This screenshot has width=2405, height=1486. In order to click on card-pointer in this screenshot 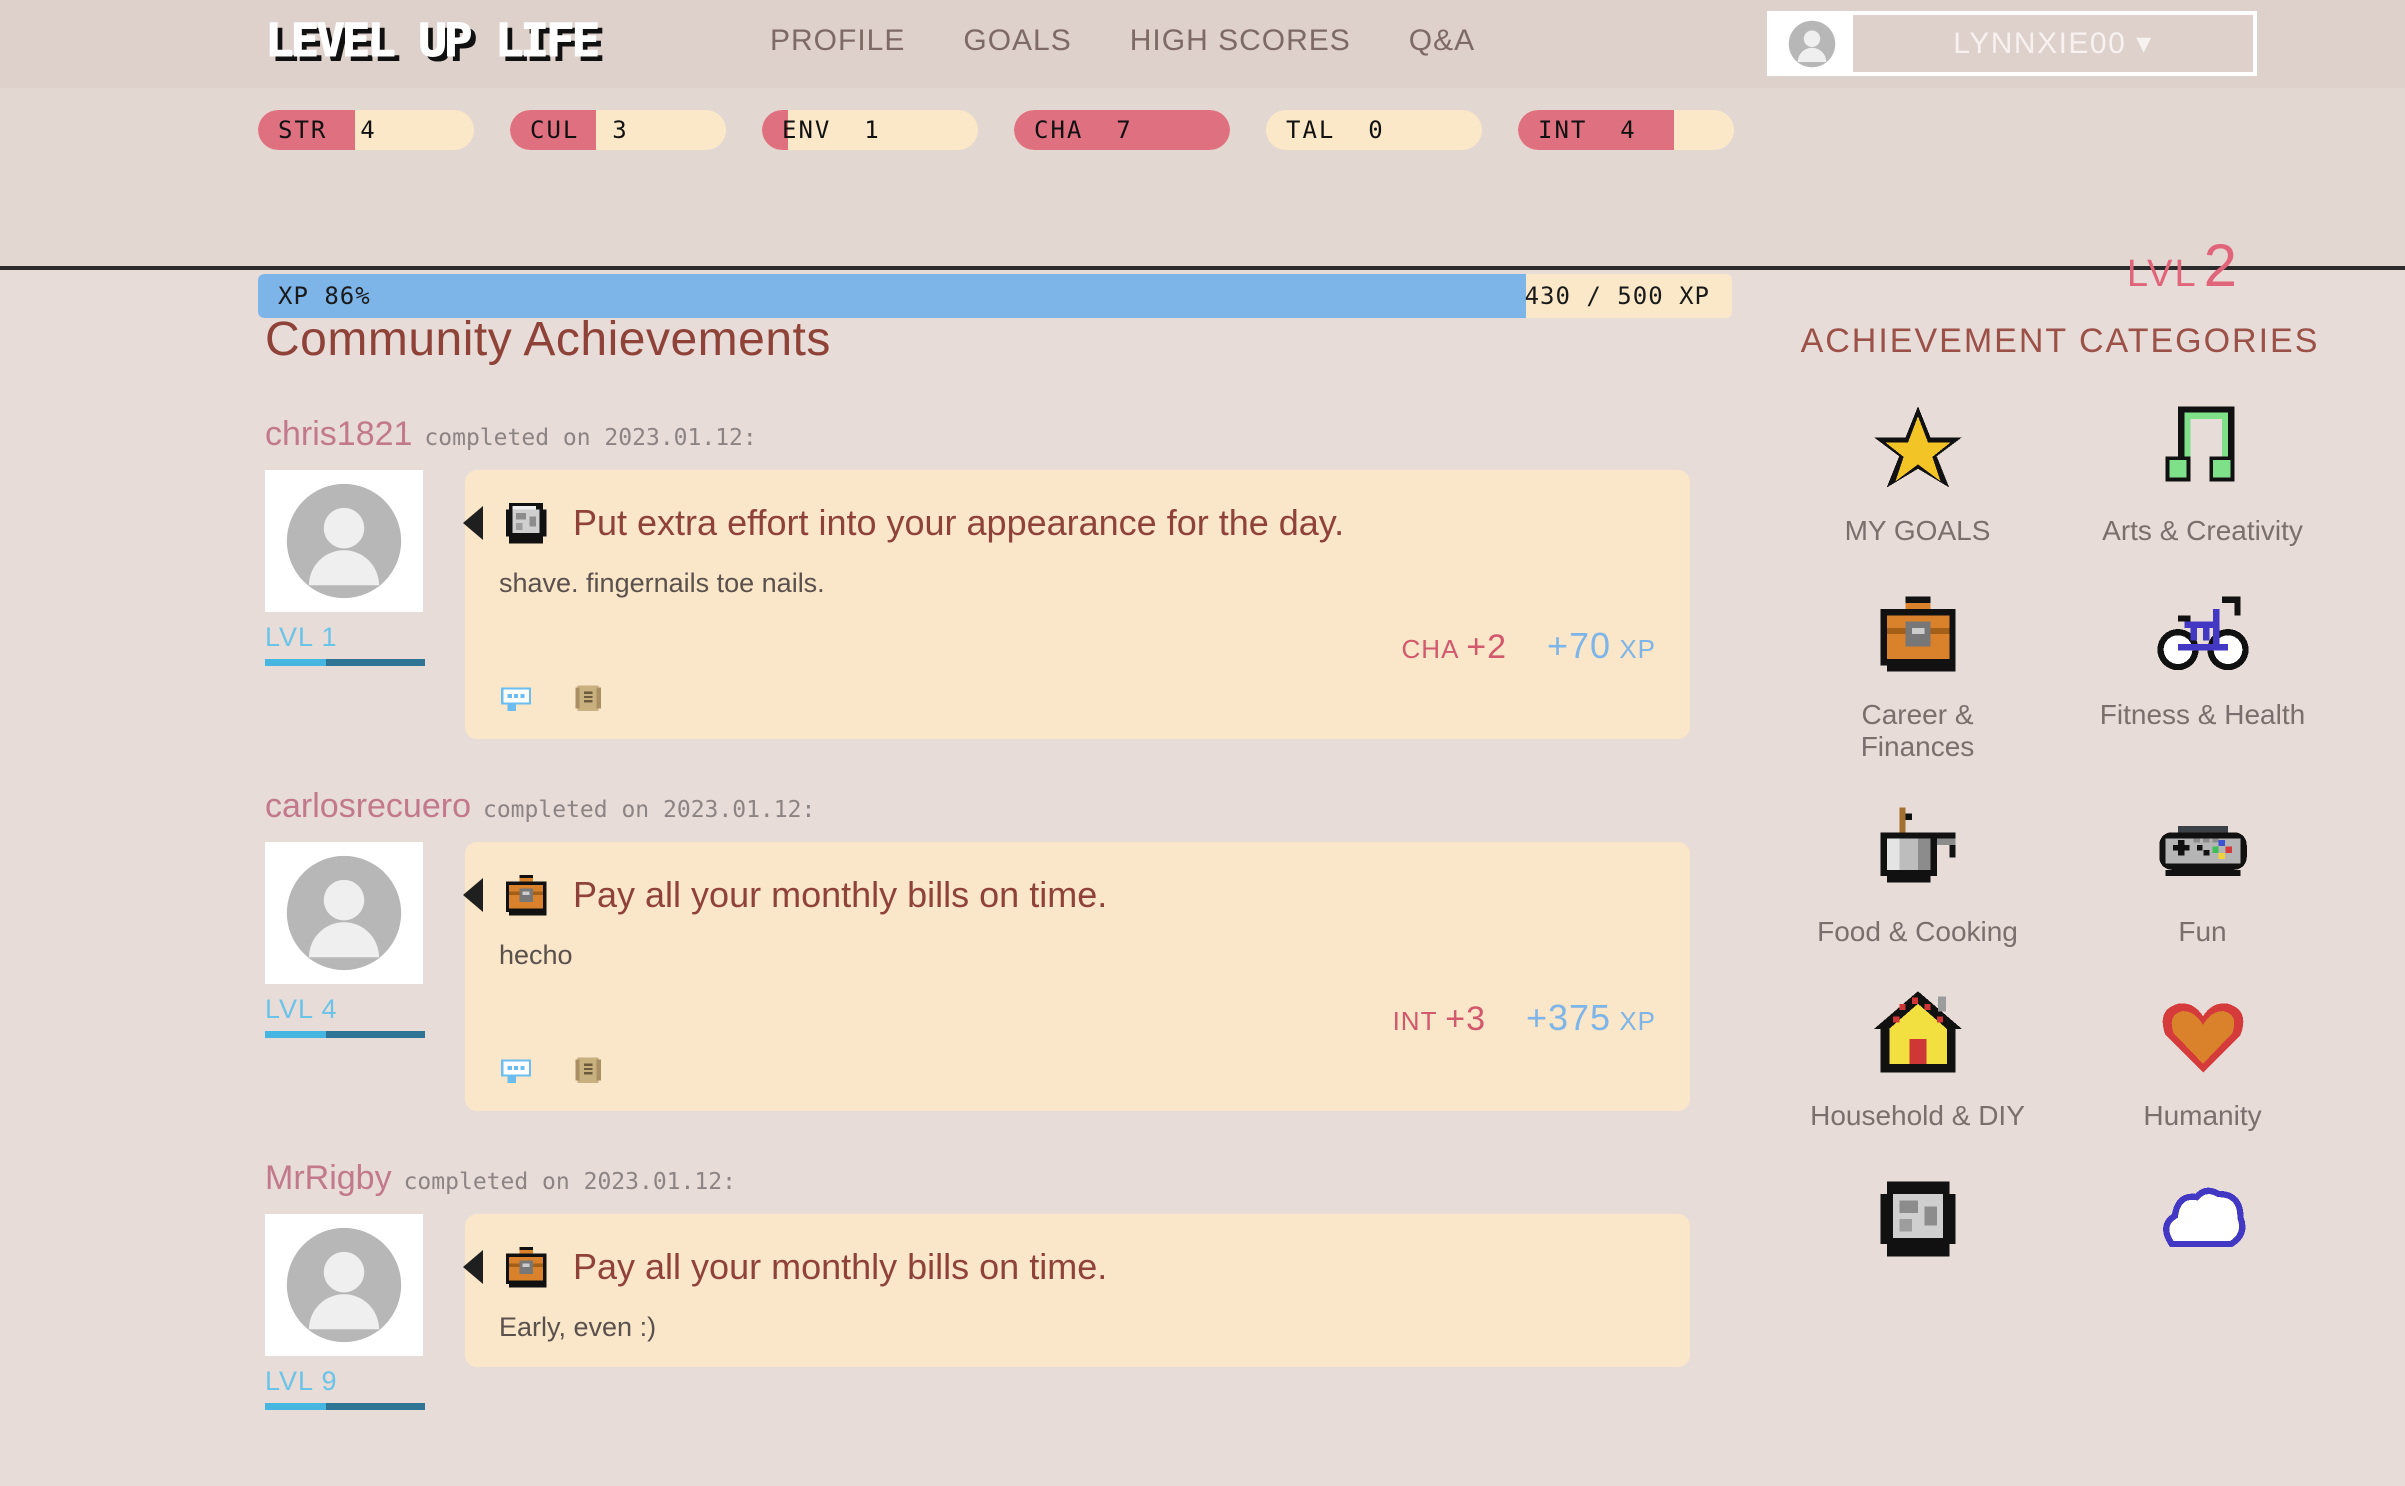, I will do `click(473, 523)`.